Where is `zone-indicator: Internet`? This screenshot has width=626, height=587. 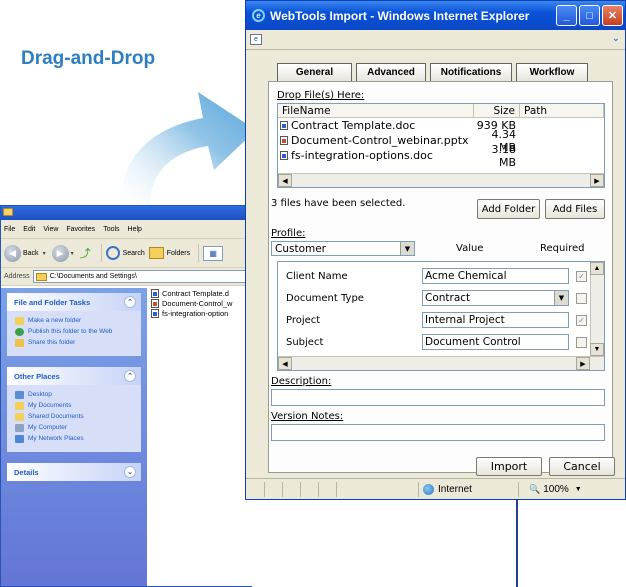 zone-indicator: Internet is located at coordinates (468, 489).